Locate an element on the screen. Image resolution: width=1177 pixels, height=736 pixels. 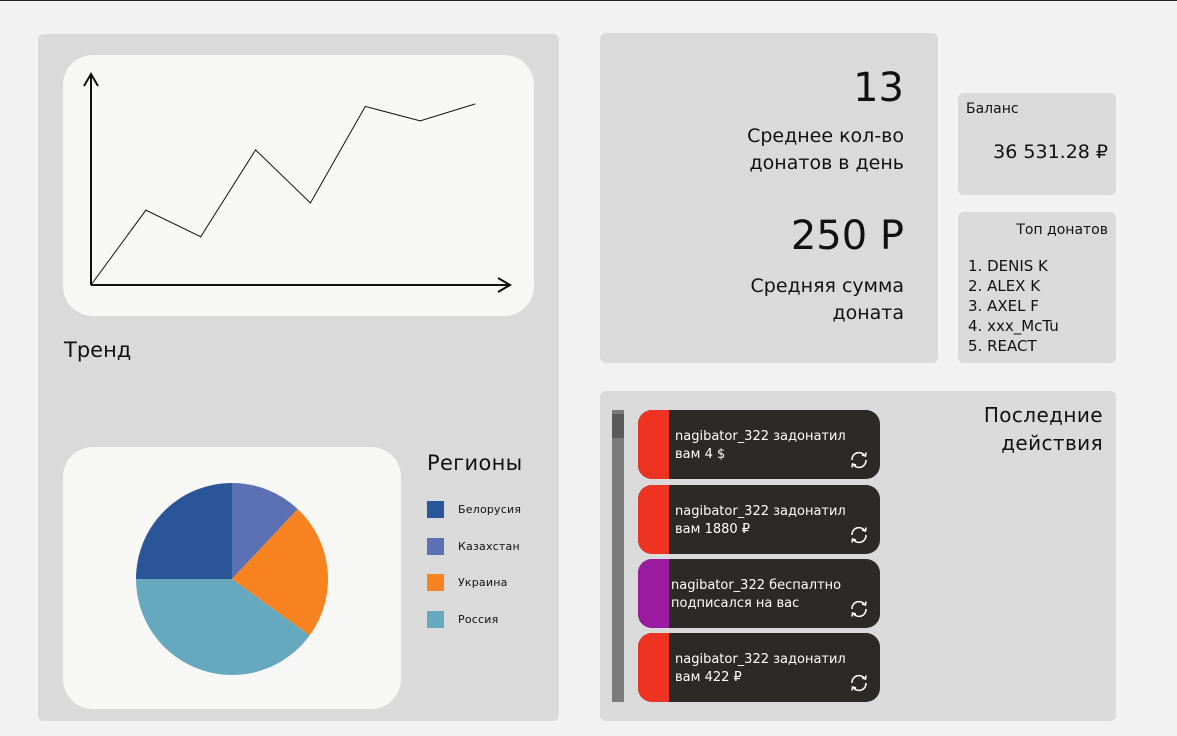
legend-item-ukraine: Украина is located at coordinates (467, 582).